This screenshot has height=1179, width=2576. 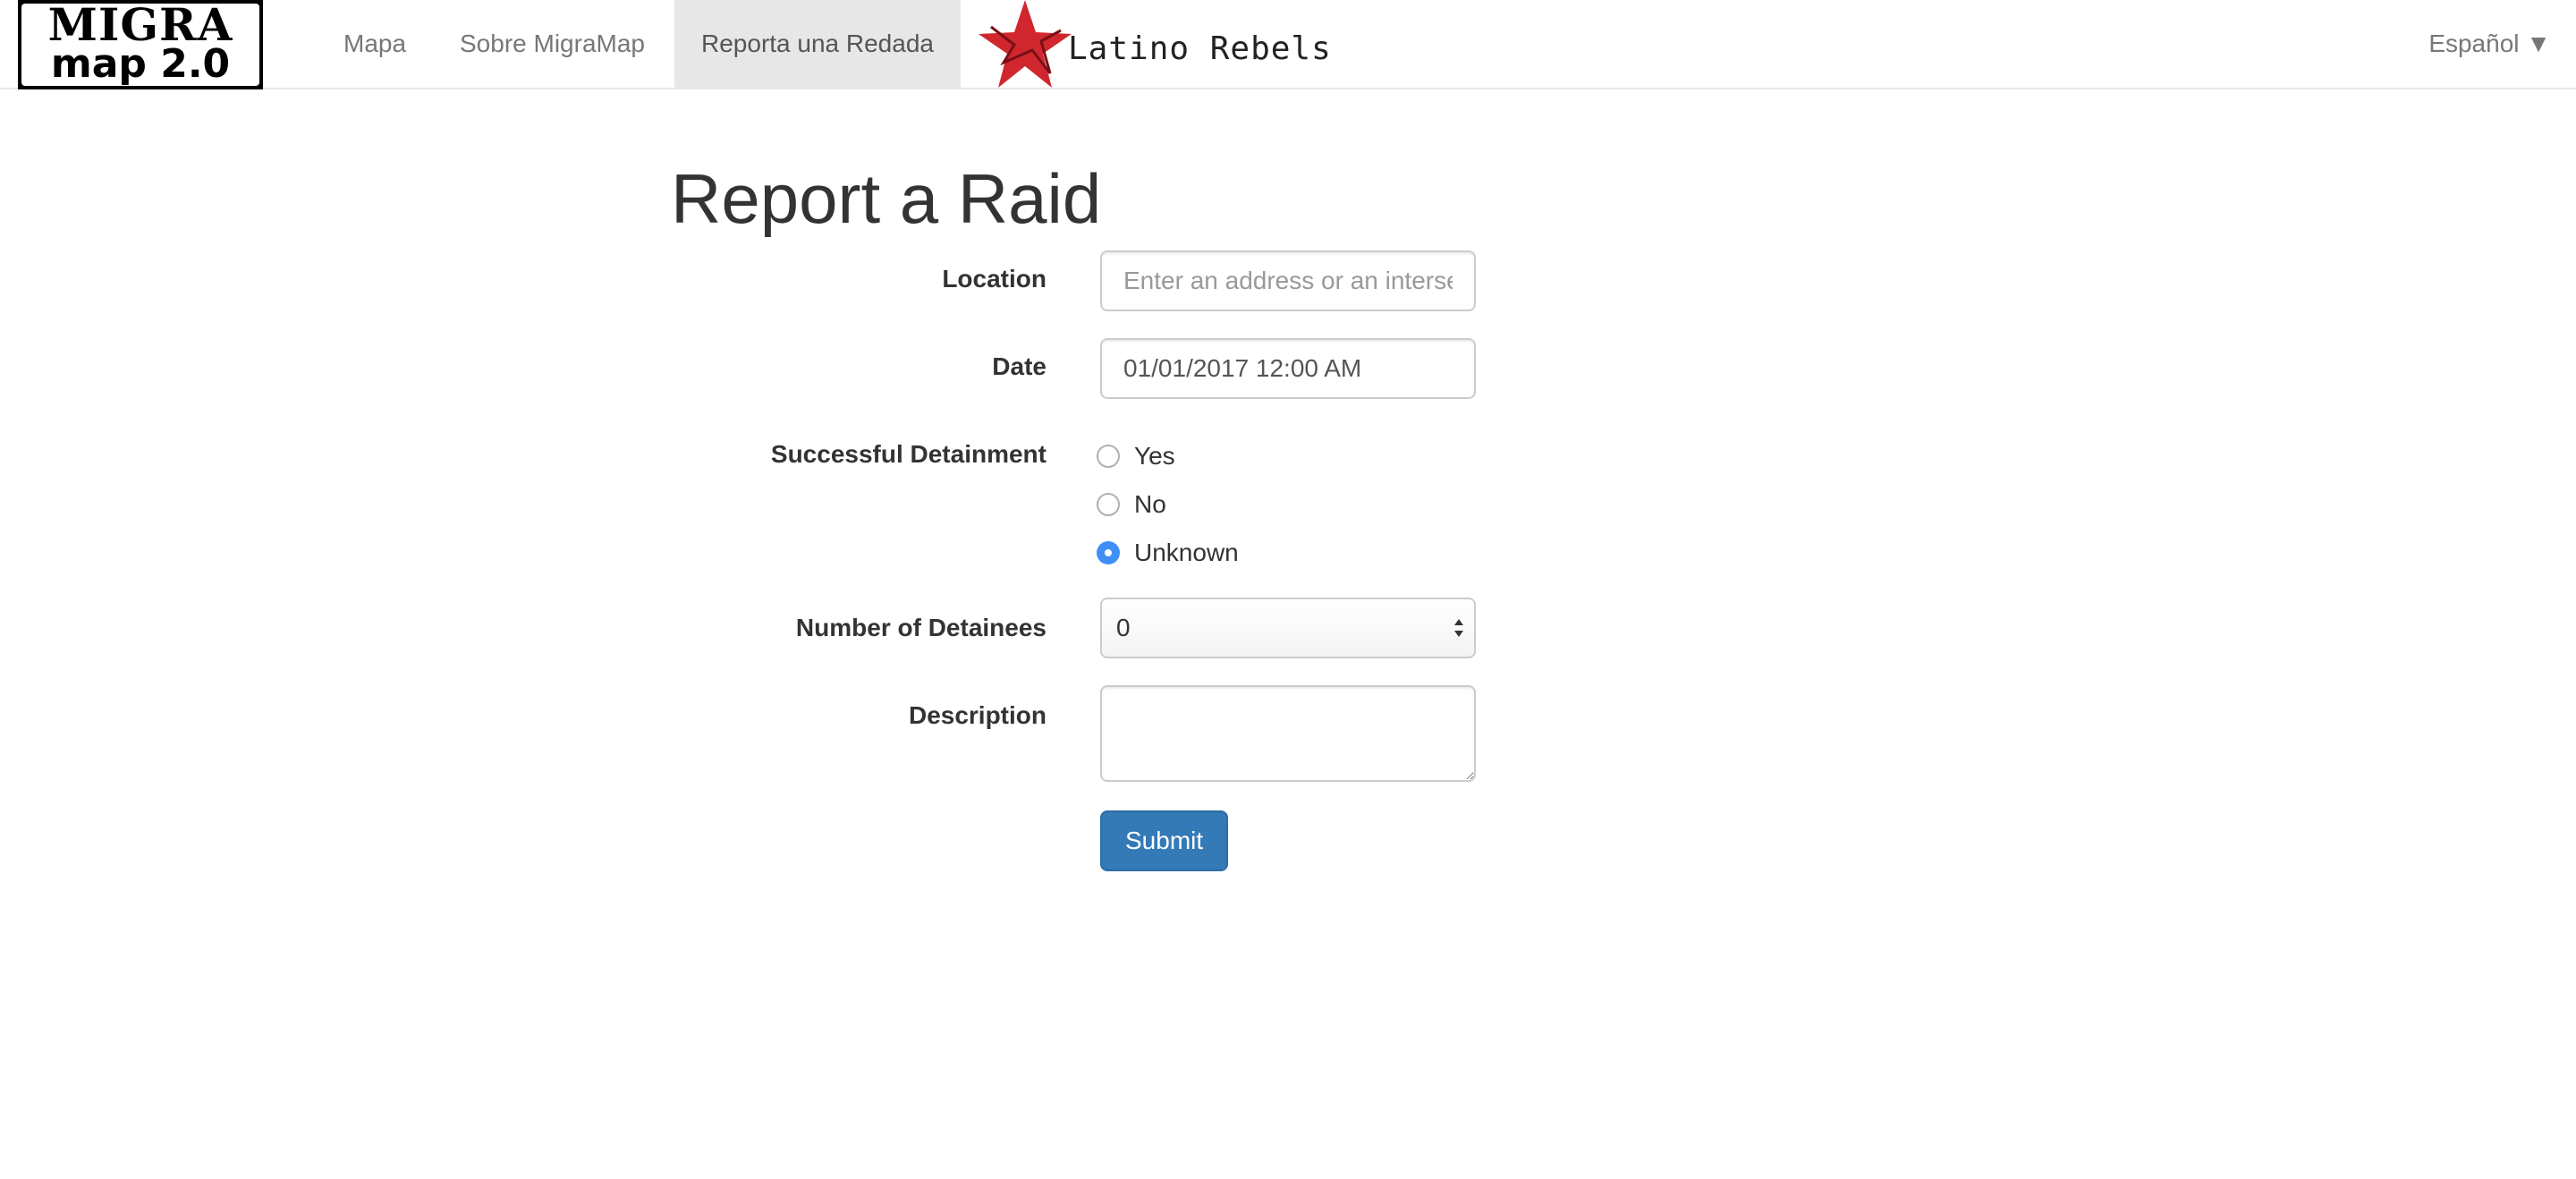 What do you see at coordinates (1164, 841) in the screenshot?
I see `submit-button: Submit` at bounding box center [1164, 841].